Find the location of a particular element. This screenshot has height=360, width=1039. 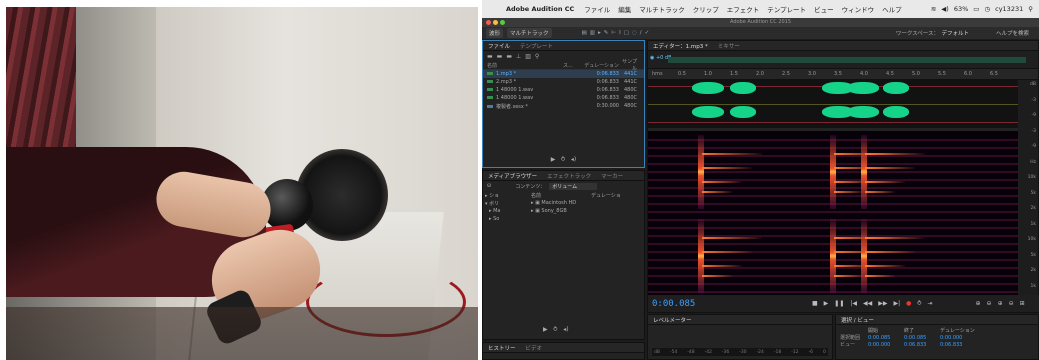

menu-effects: エフェクト is located at coordinates (743, 9).